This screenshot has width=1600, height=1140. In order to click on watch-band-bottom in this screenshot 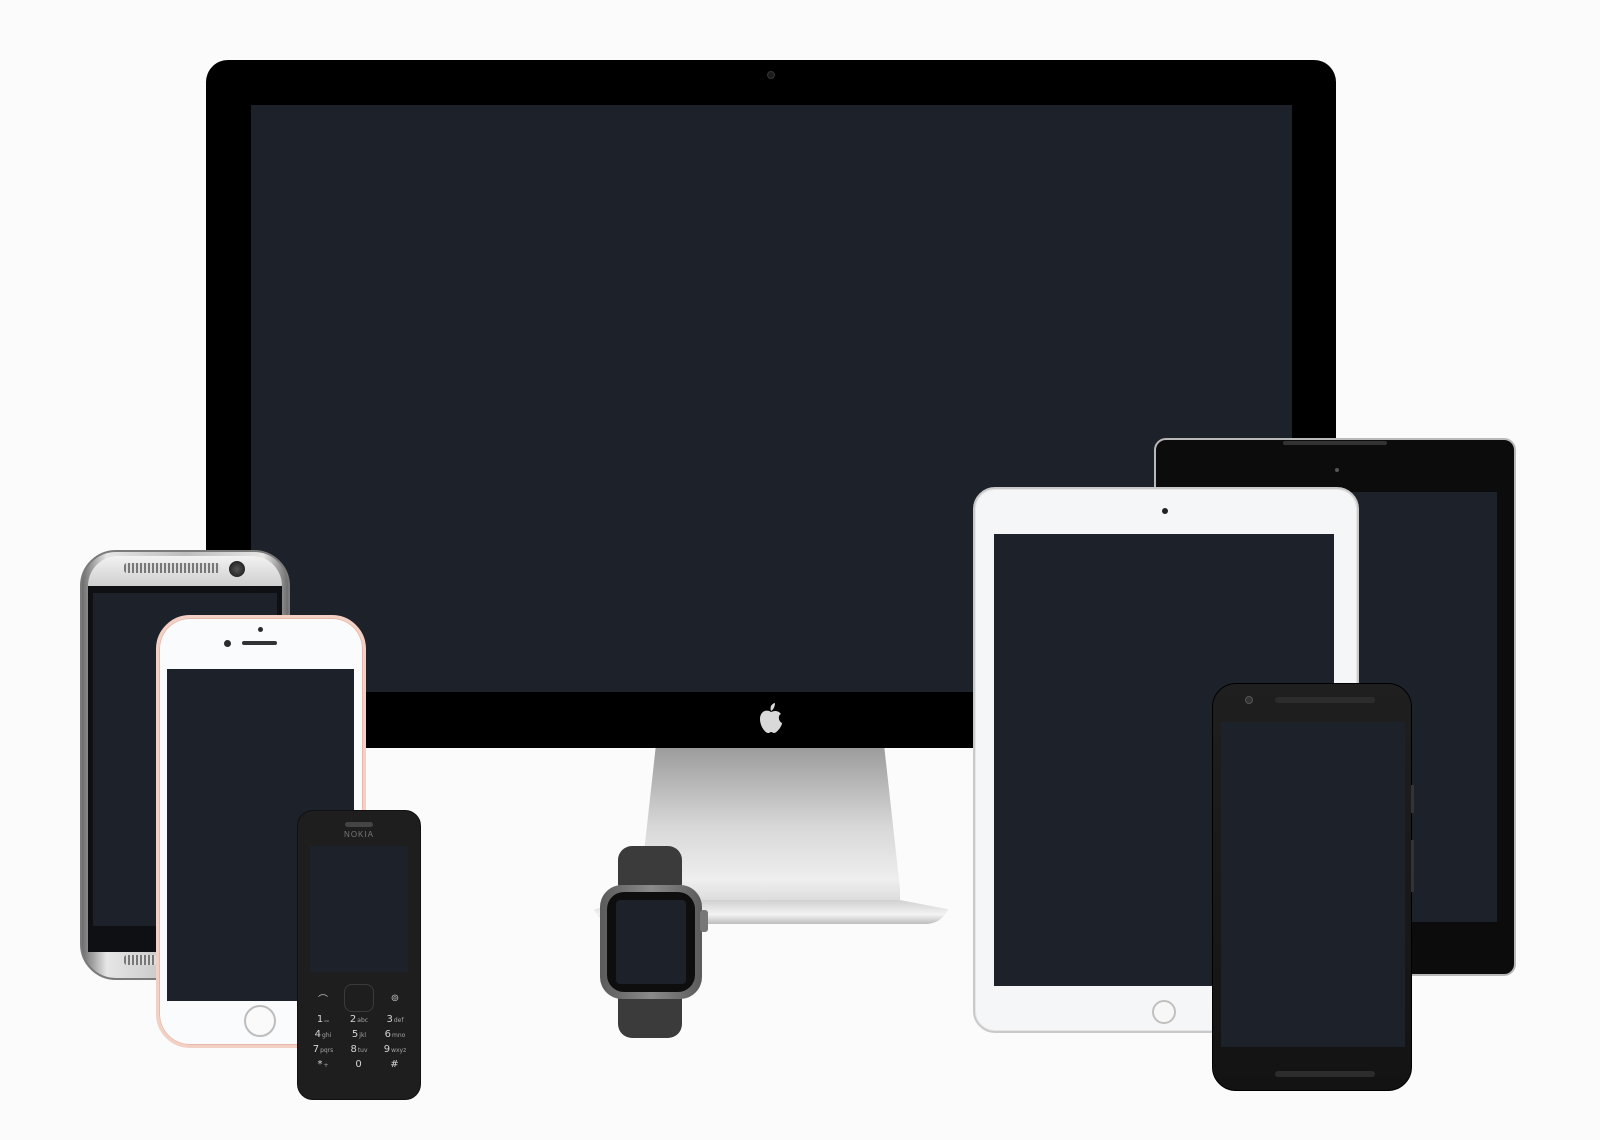, I will do `click(650, 1016)`.